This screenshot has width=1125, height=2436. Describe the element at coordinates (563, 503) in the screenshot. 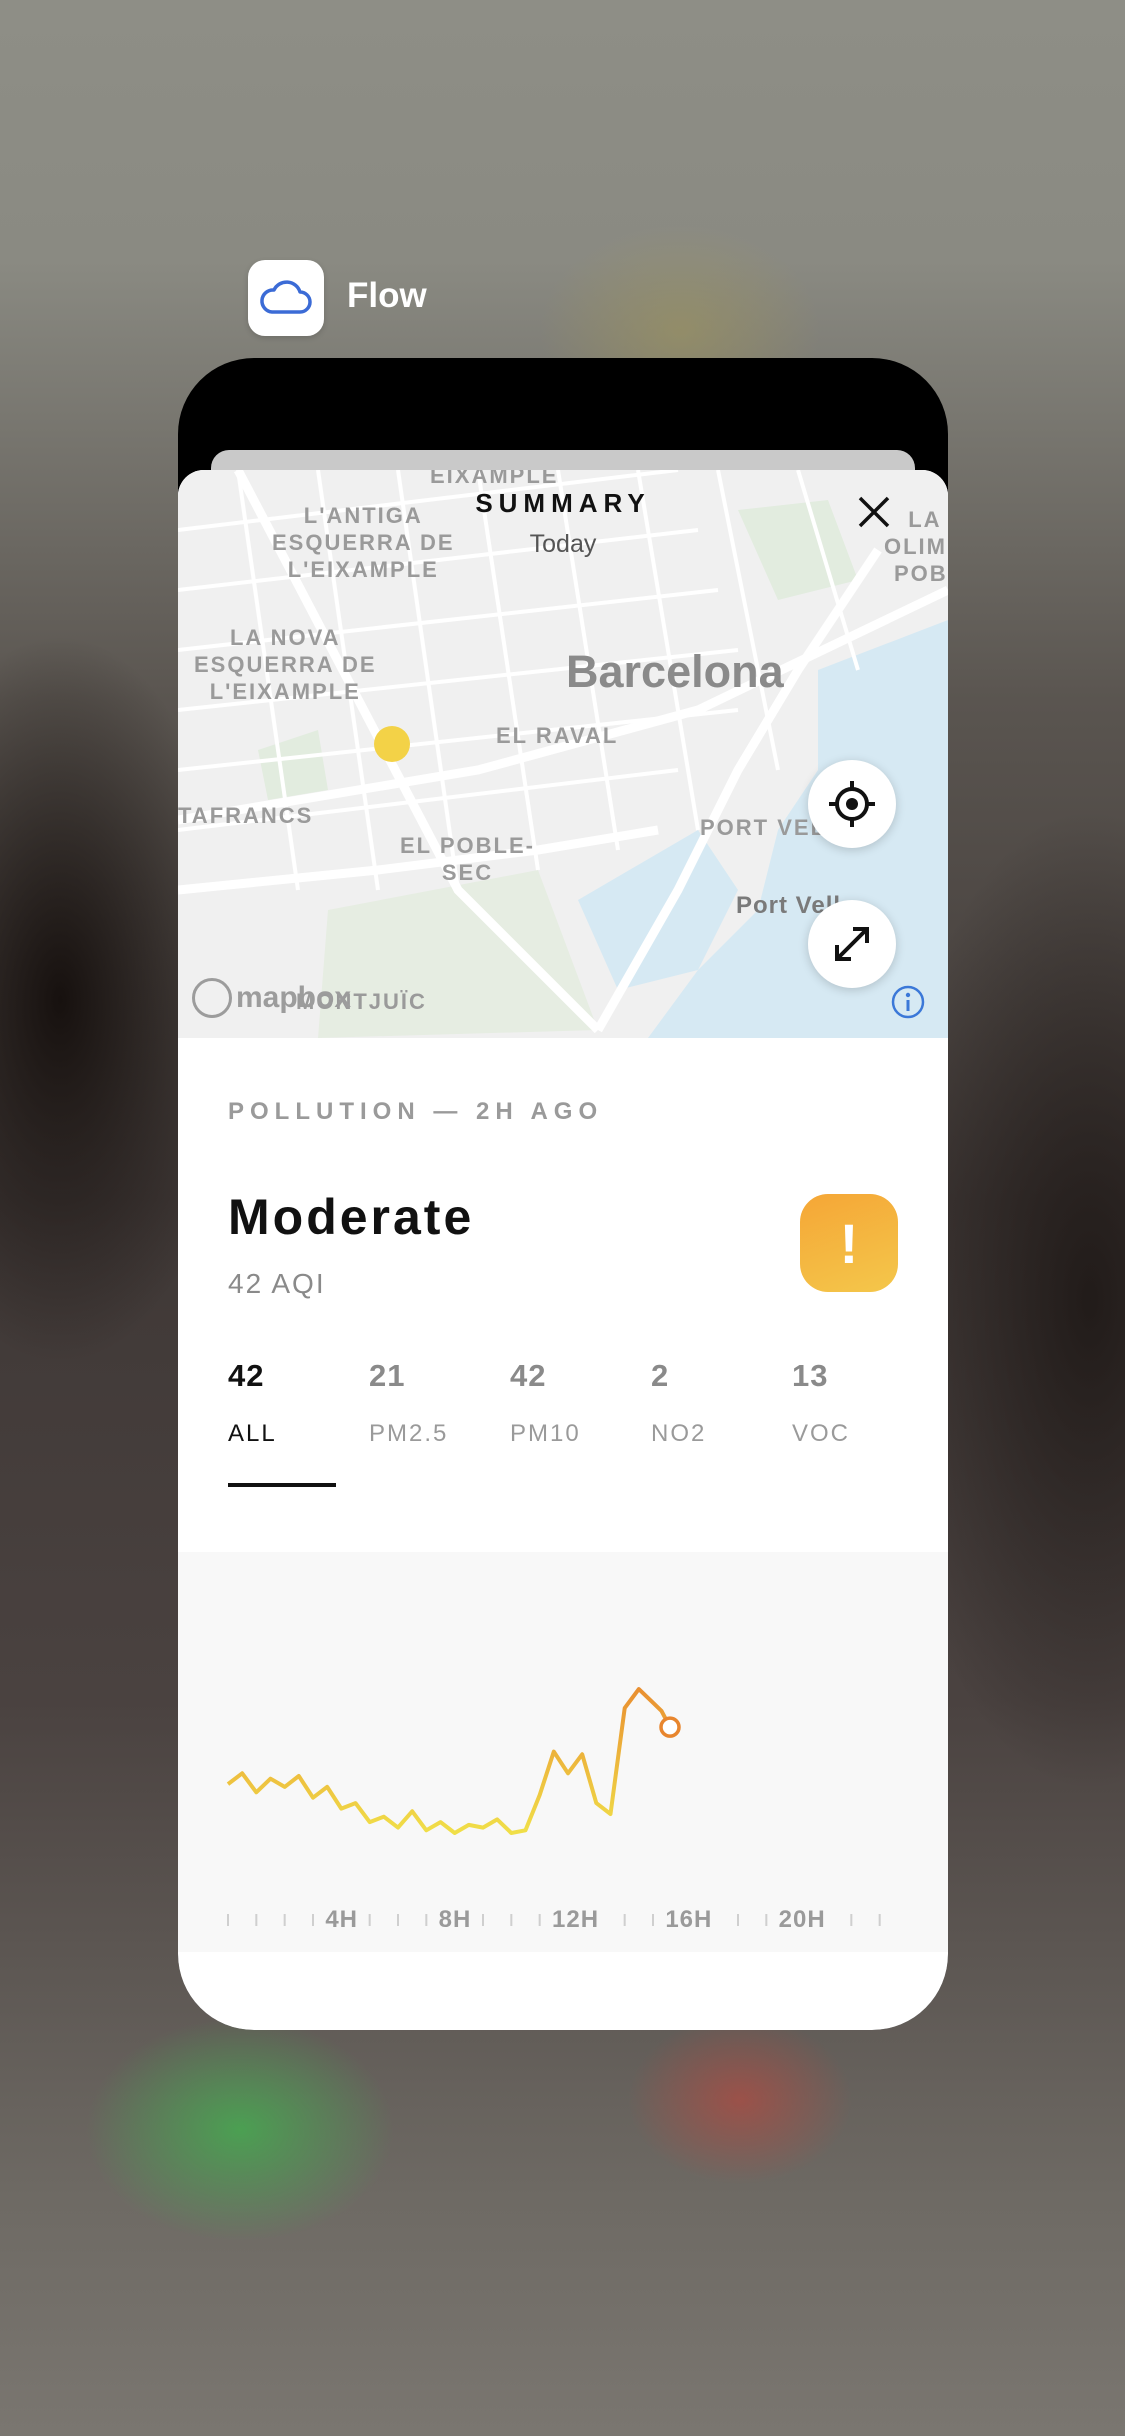

I see `page-title: SUMMARY` at that location.